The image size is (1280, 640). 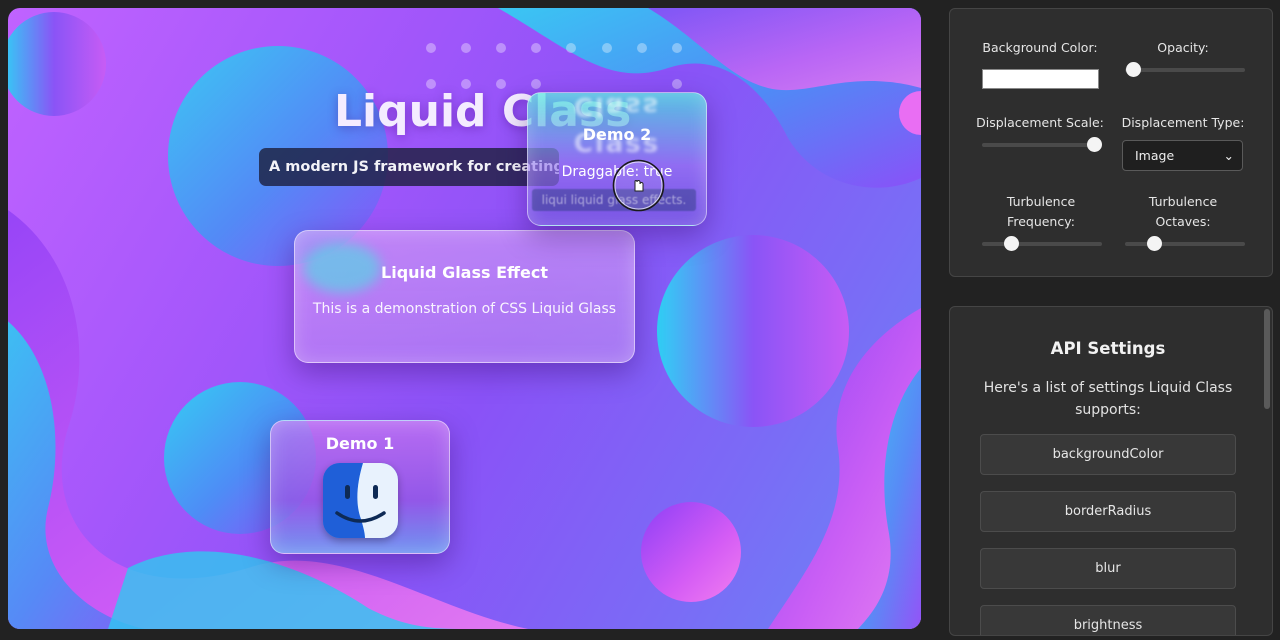 What do you see at coordinates (360, 443) in the screenshot?
I see `demo-1-title: Demo 1` at bounding box center [360, 443].